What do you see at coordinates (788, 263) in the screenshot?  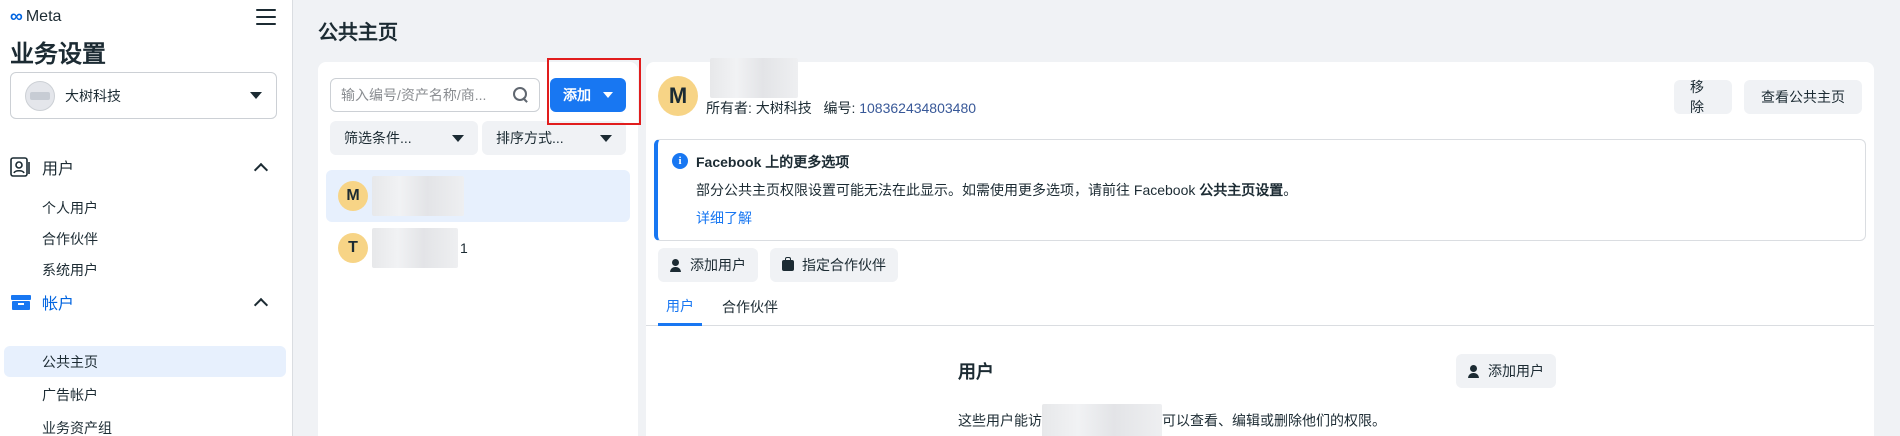 I see `briefcase-icon` at bounding box center [788, 263].